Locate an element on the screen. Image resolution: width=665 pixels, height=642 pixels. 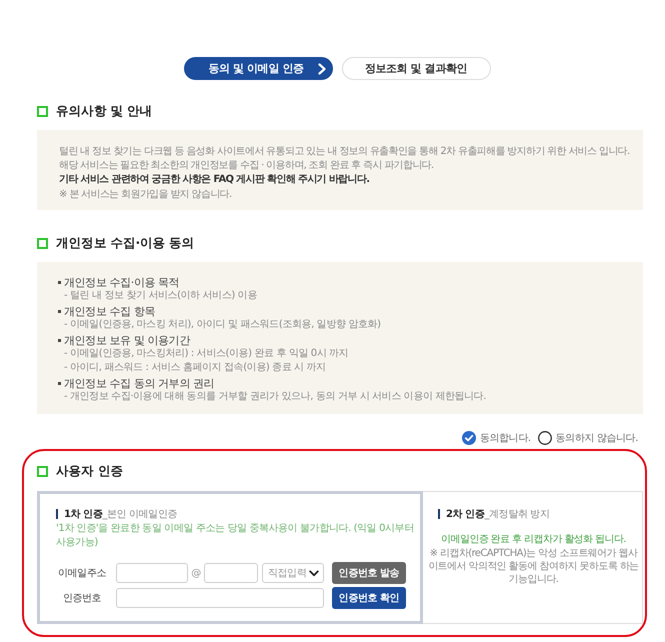
notice-text: 털린 내 정보 찾기는 다크웹 등 음성화 사이트에서 유통되고 있는 내 정보의 유출확인을 통해 2차 유출피해를 방지하기 위한 서비스 입니다. is located at coordinates (345, 152).